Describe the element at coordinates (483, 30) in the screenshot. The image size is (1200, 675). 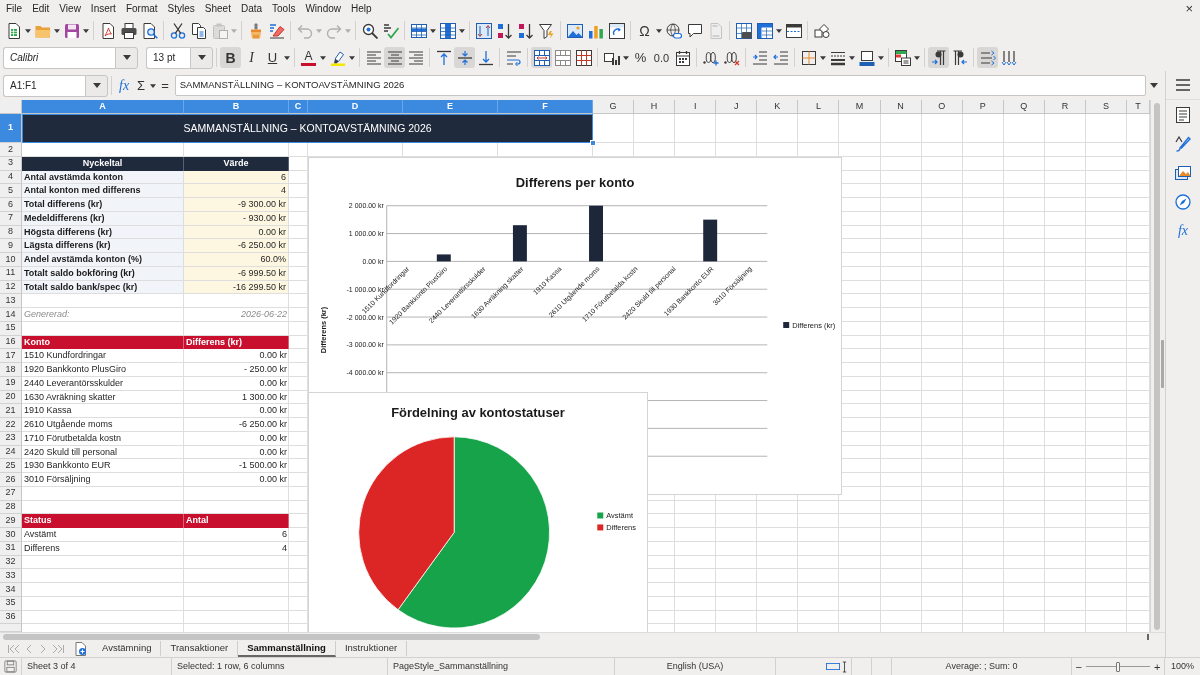
I see `sort-button` at that location.